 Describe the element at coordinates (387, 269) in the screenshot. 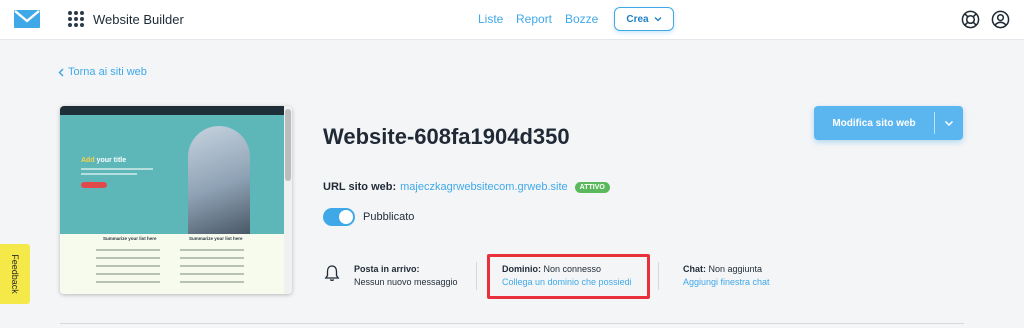

I see `inbox-label: Posta in arrivo:` at that location.